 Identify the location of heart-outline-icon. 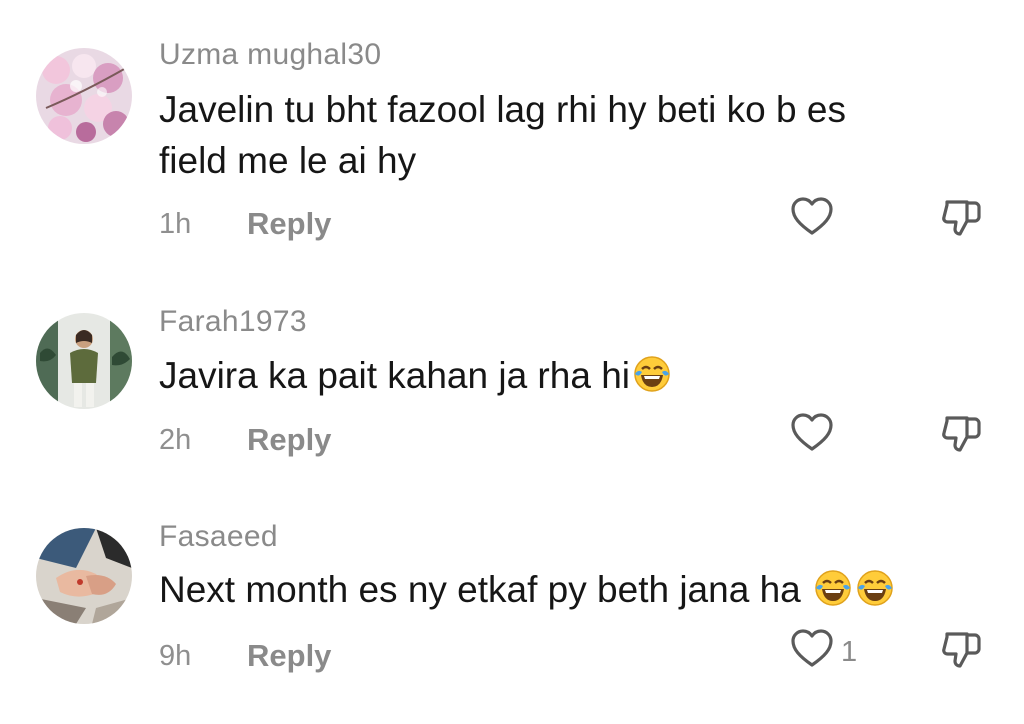
(812, 649).